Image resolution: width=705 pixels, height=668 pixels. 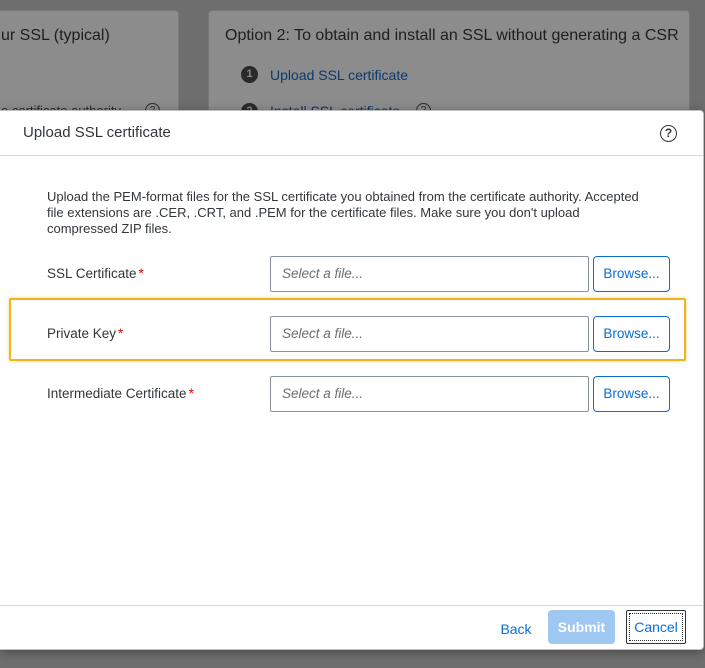 I want to click on cancel-button: Cancel, so click(x=656, y=627).